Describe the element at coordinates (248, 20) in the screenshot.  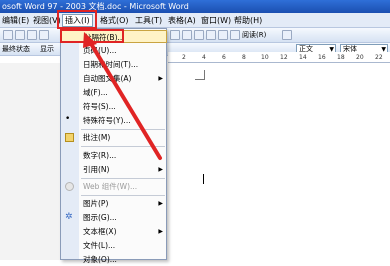
I see `menu-help: 帮助(H)` at that location.